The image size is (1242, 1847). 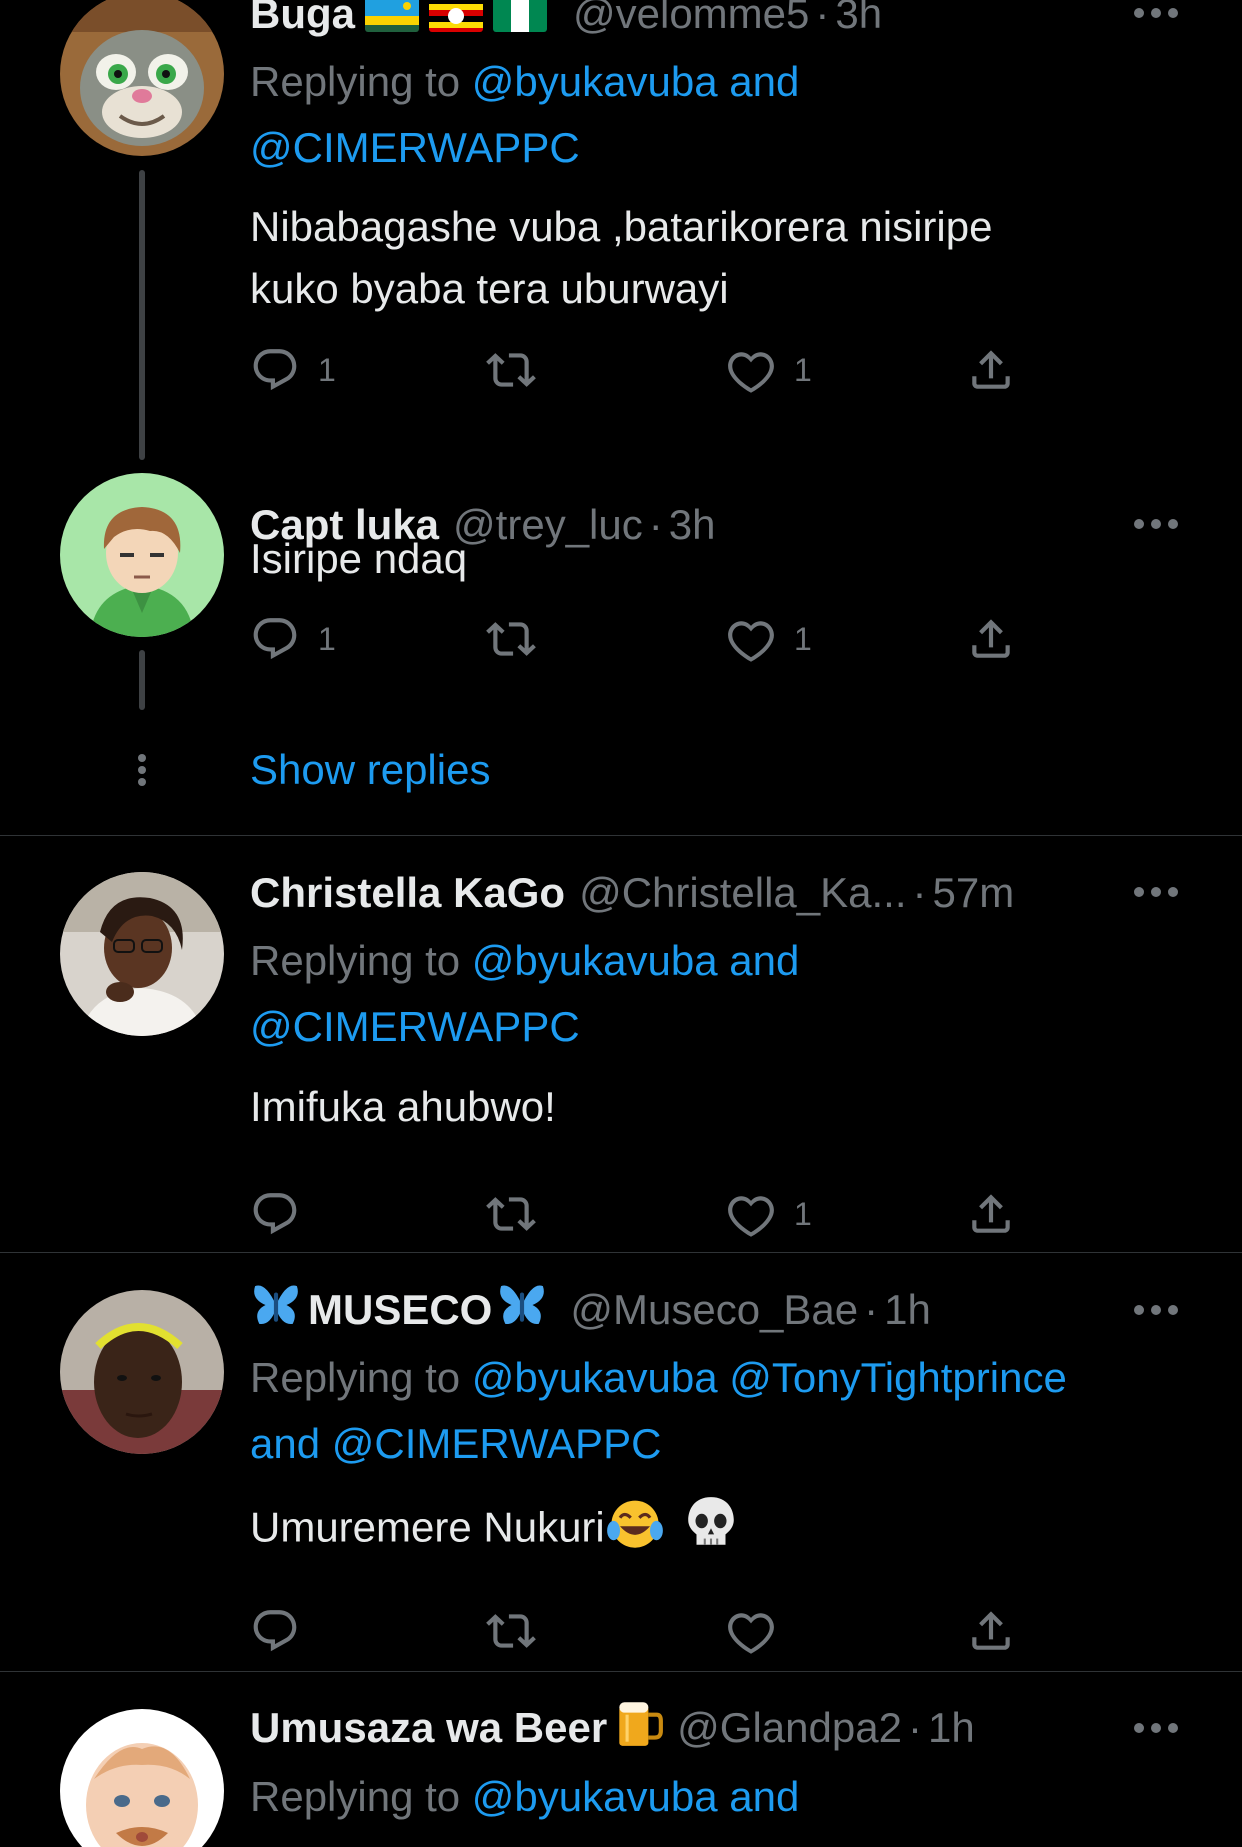 I want to click on tweet-actions, so click(x=640, y=1631).